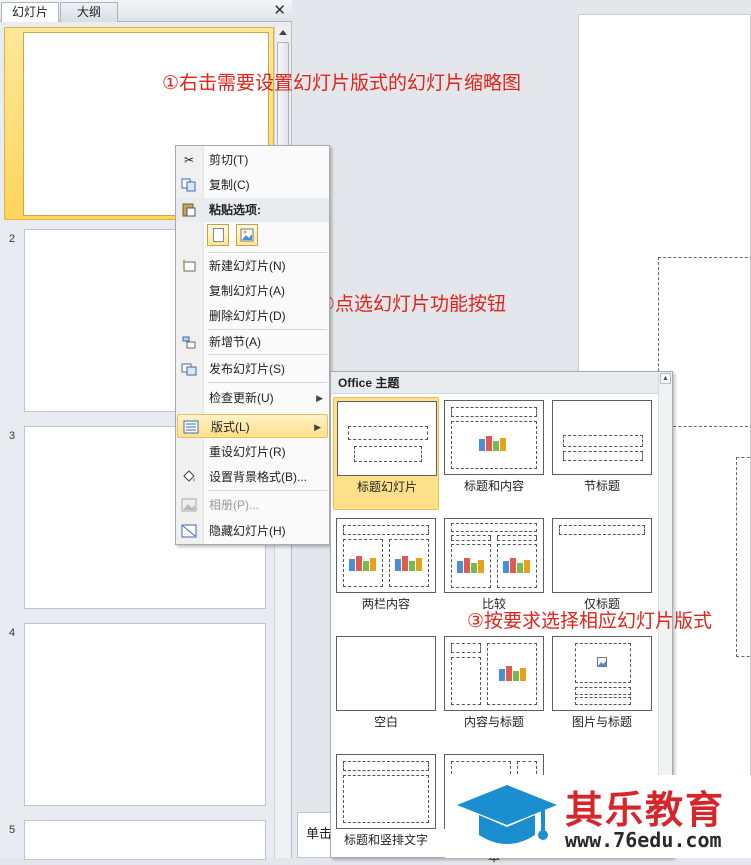  What do you see at coordinates (507, 814) in the screenshot?
I see `graduation-cap-icon` at bounding box center [507, 814].